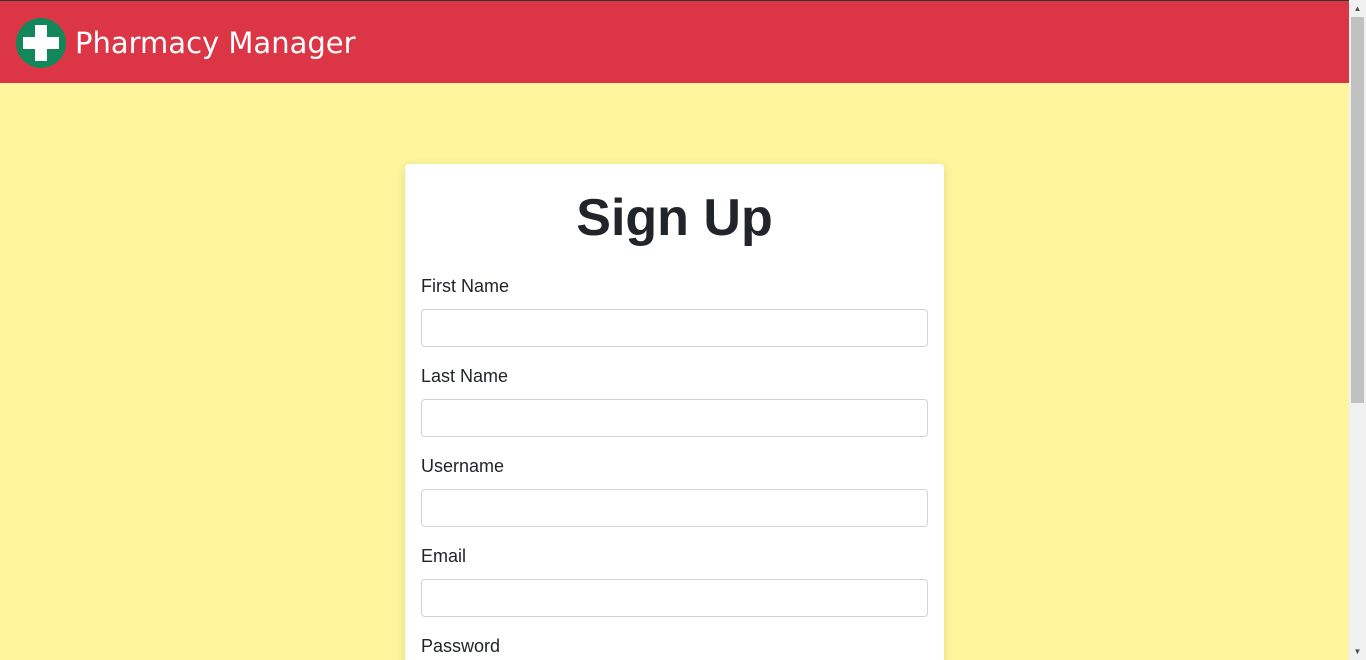 This screenshot has height=660, width=1366. I want to click on scroll-up-arrow-icon: ▲, so click(1357, 8).